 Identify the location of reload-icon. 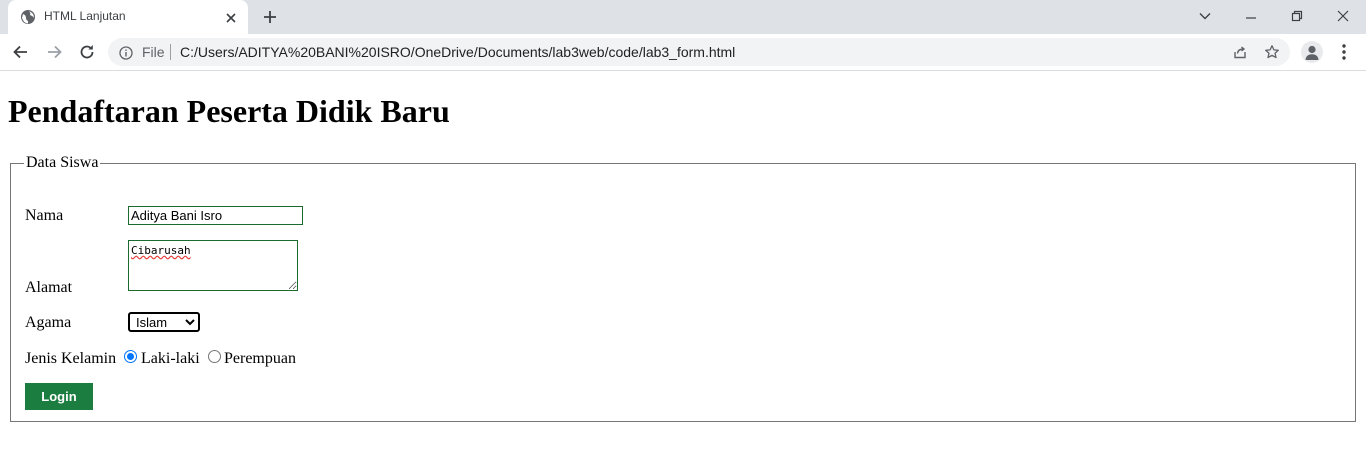
(87, 52).